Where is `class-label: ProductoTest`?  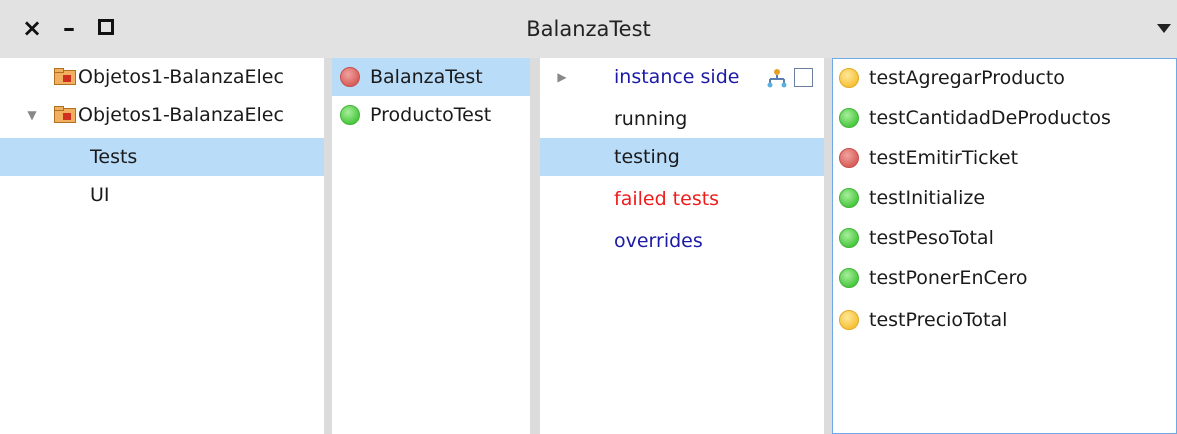
class-label: ProductoTest is located at coordinates (431, 115).